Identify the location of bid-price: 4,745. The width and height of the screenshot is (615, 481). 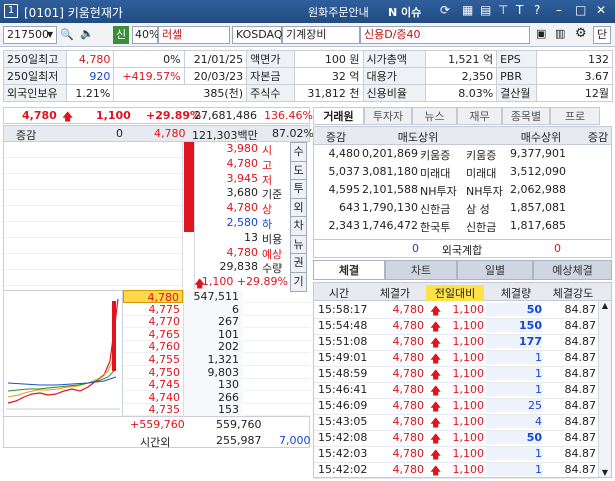
(153, 384).